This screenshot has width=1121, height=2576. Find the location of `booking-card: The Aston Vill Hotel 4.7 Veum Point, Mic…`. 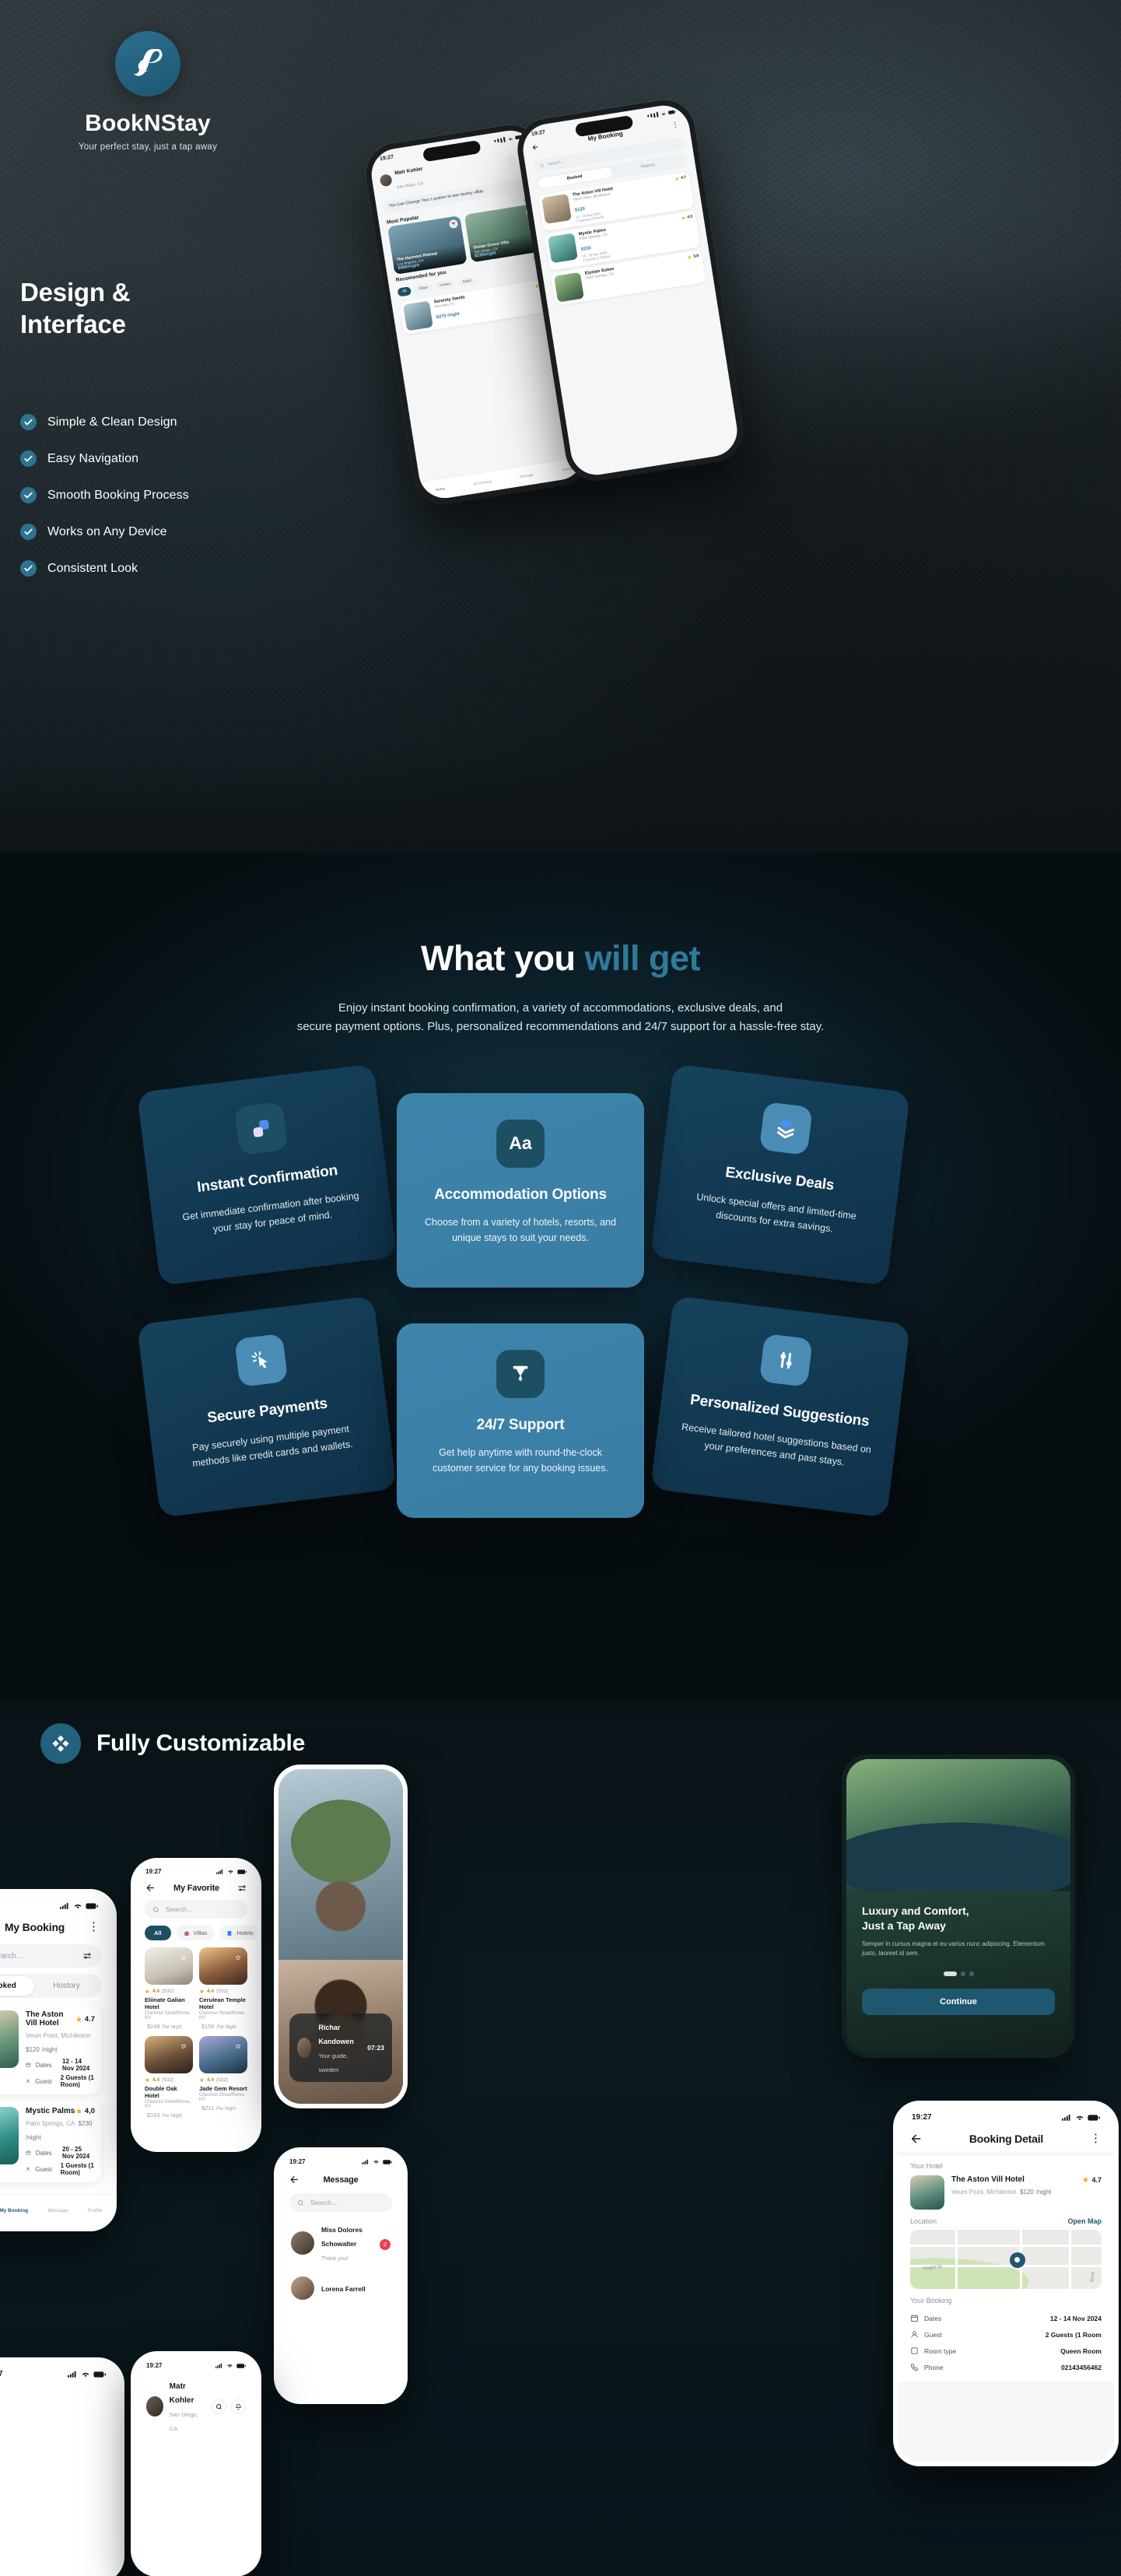

booking-card: The Aston Vill Hotel 4.7 Veum Point, Mic… is located at coordinates (50, 2049).